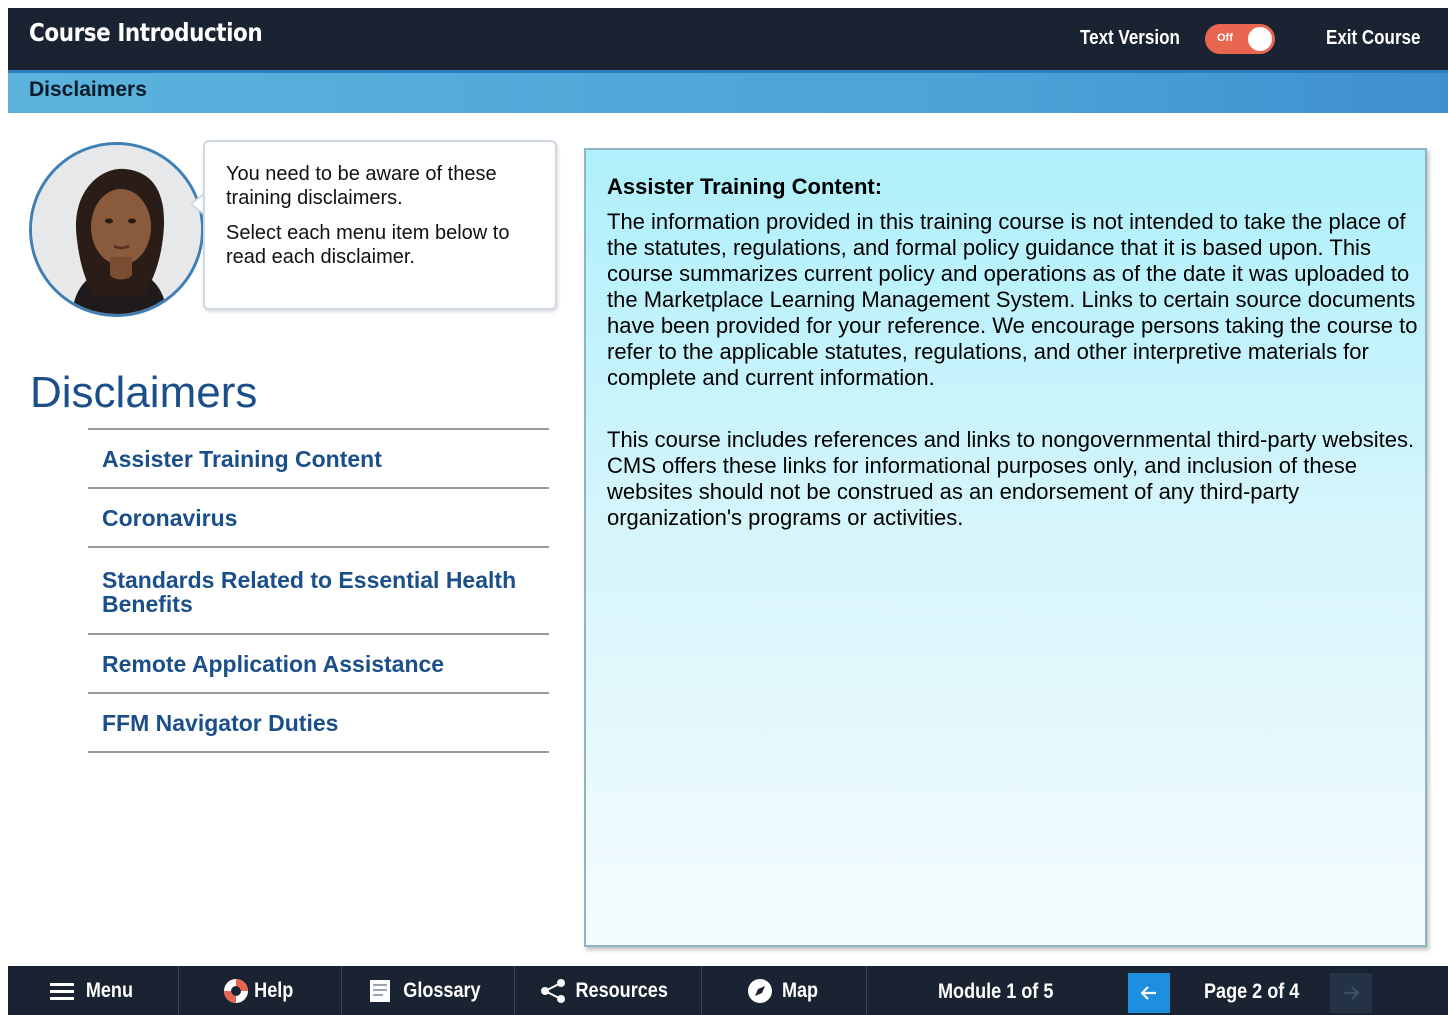 The height and width of the screenshot is (1015, 1448). I want to click on separator, so click(866, 990).